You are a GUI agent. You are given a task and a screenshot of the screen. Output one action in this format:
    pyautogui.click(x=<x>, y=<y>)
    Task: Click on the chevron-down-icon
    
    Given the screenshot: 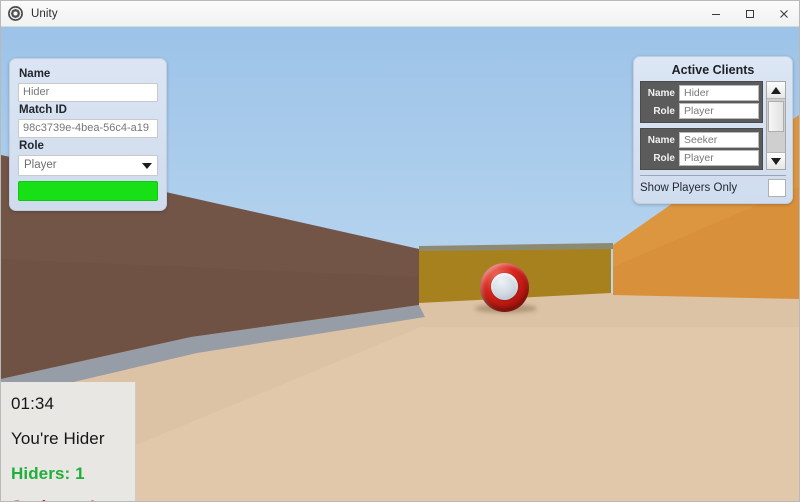 What is the action you would take?
    pyautogui.click(x=147, y=166)
    